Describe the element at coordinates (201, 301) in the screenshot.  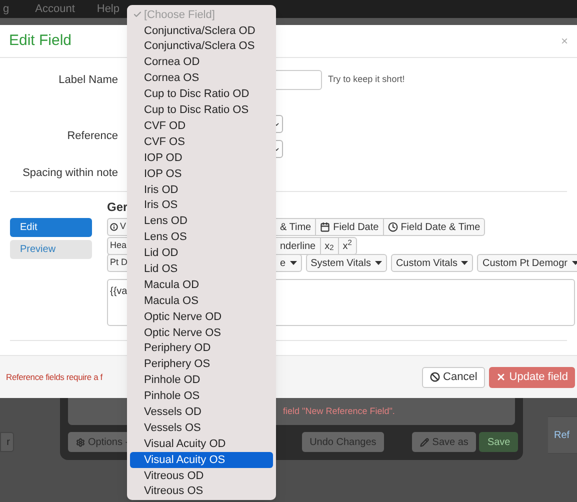
I see `menu-item: Macula OS` at that location.